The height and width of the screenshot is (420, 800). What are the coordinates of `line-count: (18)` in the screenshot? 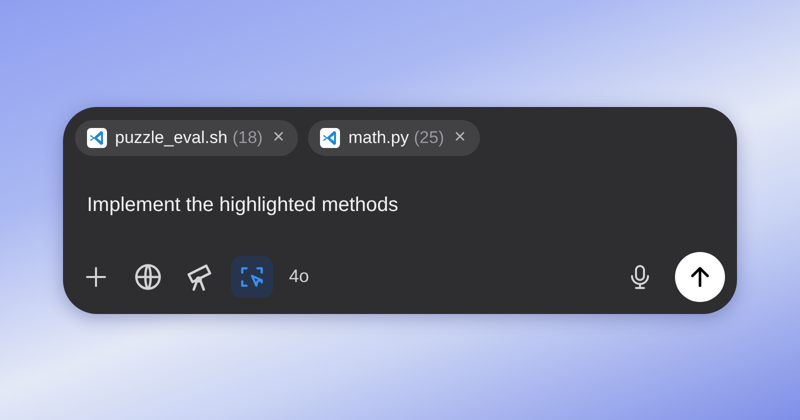 It's located at (247, 138).